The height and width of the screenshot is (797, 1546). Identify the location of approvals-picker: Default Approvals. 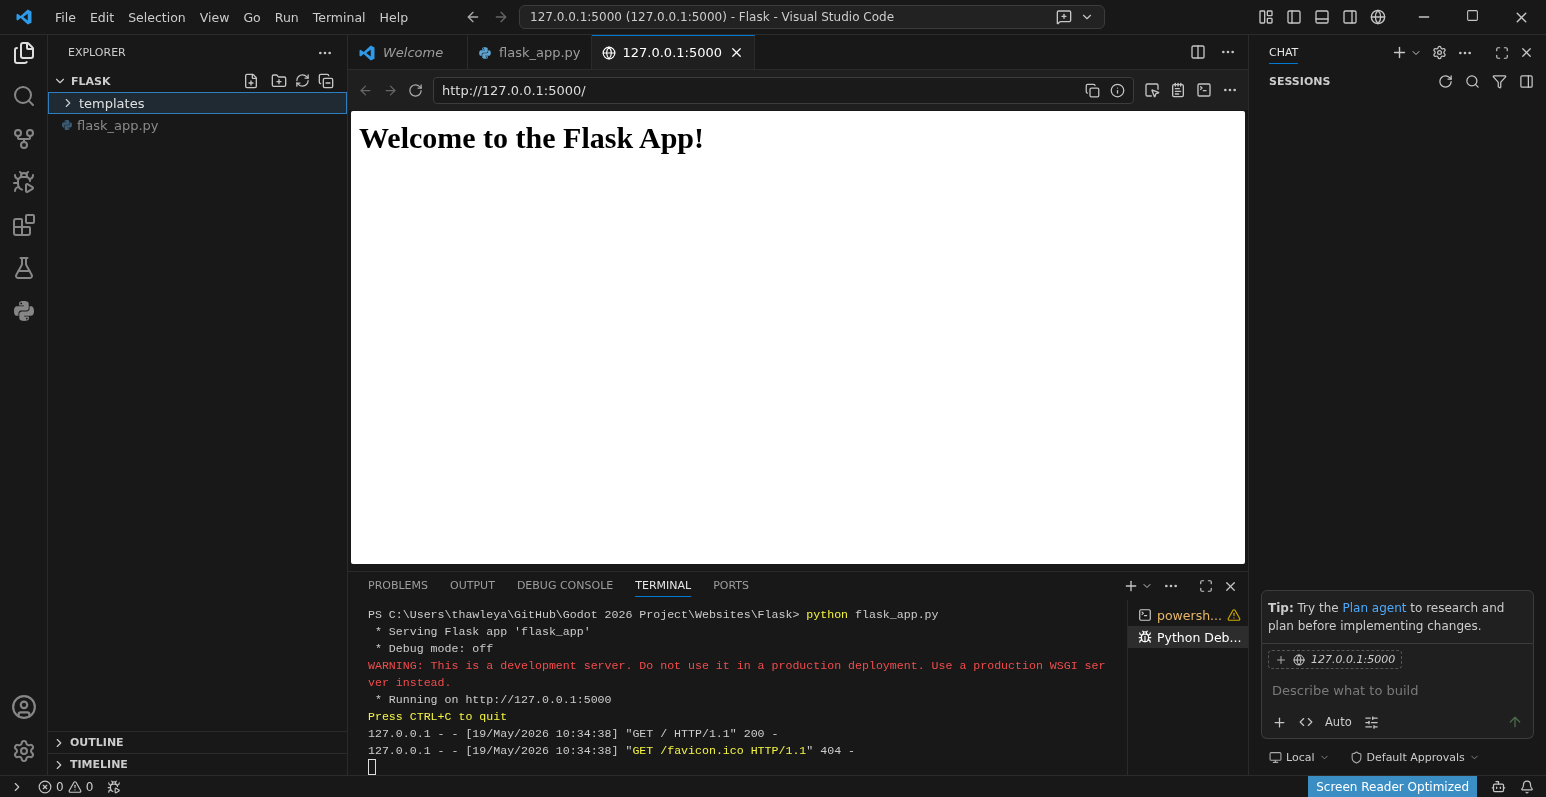
(1414, 757).